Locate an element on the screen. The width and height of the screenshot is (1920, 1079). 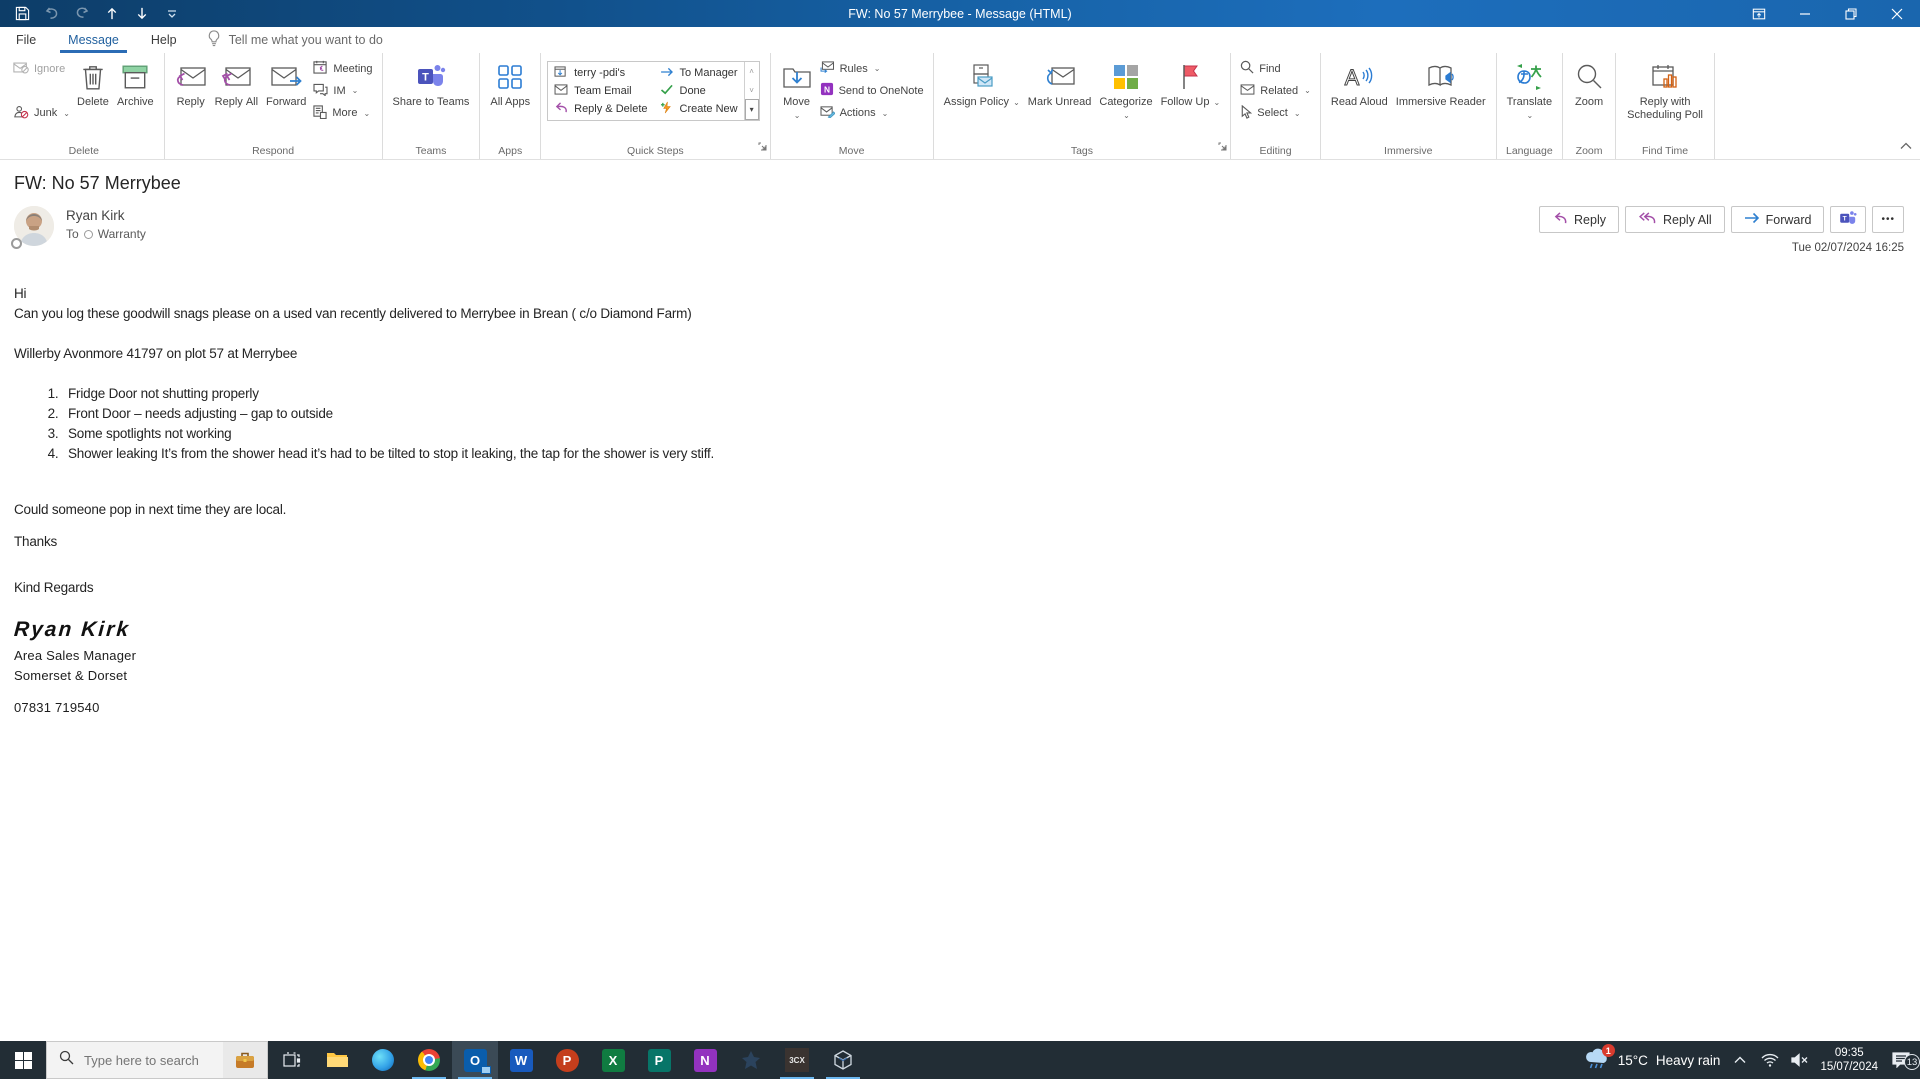
read-aloud-icon: A is located at coordinates (1359, 77).